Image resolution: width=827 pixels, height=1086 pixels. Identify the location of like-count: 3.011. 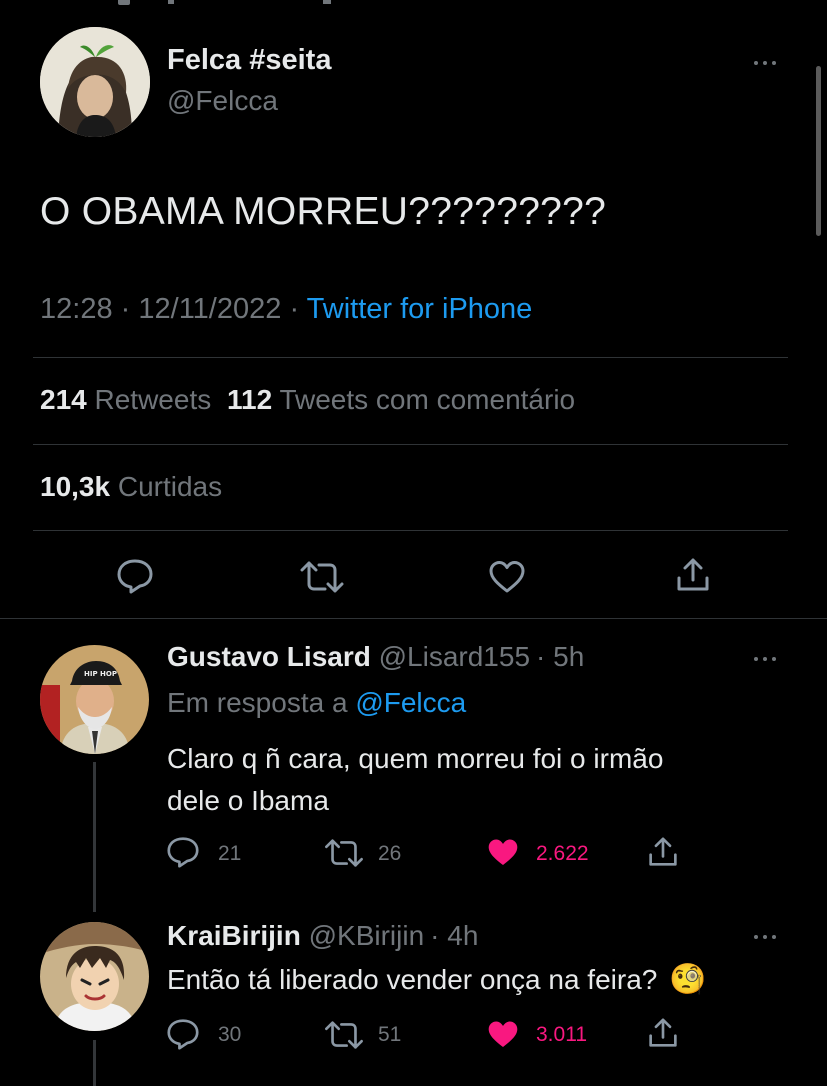
(561, 1034).